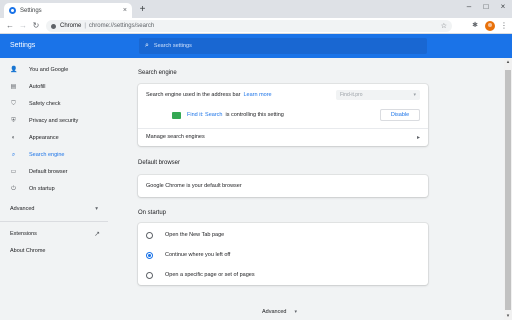 The image size is (512, 320). I want to click on menu-icon: ⋮, so click(504, 26).